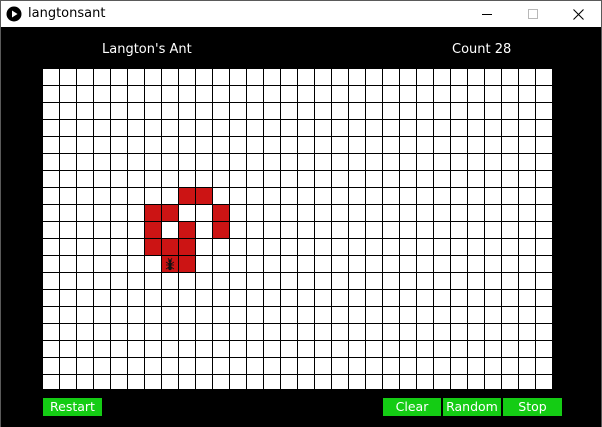 The image size is (602, 427). What do you see at coordinates (153, 230) in the screenshot?
I see `filled-cell` at bounding box center [153, 230].